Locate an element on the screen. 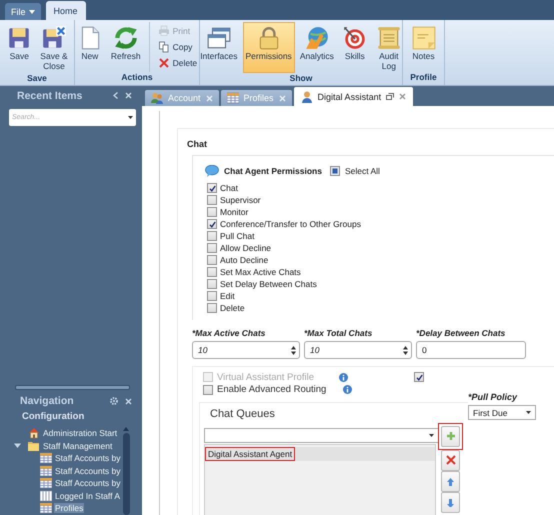 The width and height of the screenshot is (554, 515). checkbox-label: Edit is located at coordinates (227, 296).